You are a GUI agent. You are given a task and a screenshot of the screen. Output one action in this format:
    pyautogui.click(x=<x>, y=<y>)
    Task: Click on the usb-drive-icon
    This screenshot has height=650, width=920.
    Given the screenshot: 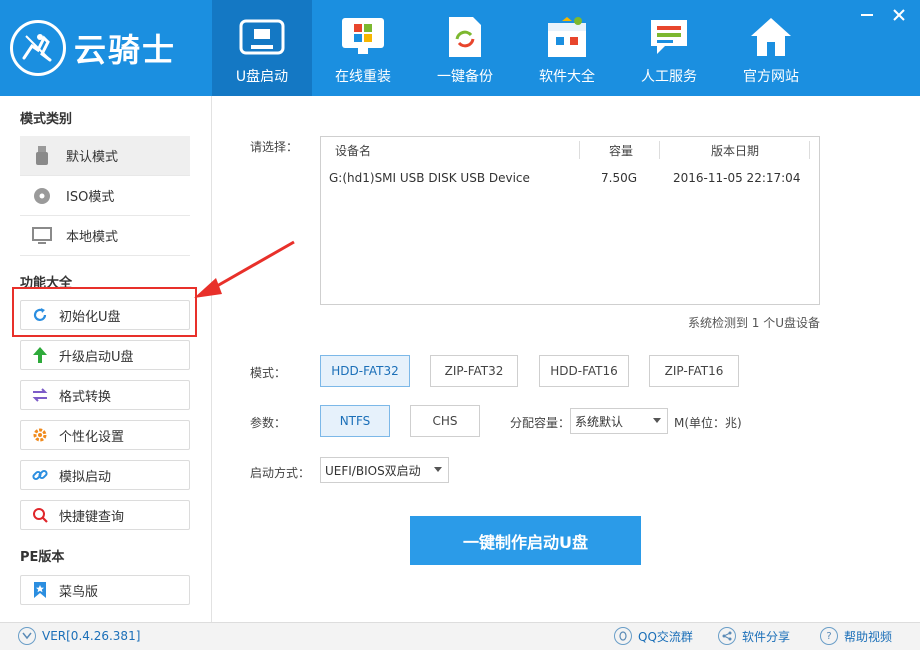 What is the action you would take?
    pyautogui.click(x=262, y=39)
    